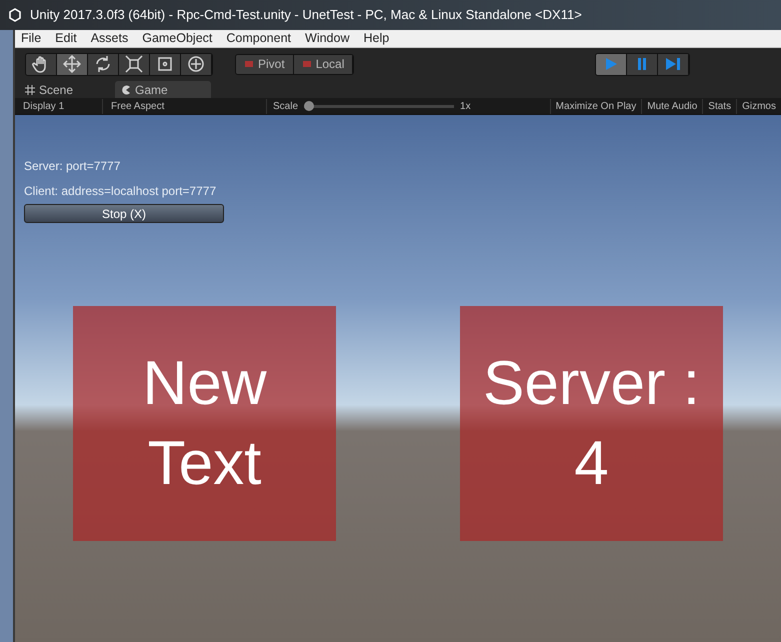  What do you see at coordinates (185, 106) in the screenshot?
I see `aspect-dropdown: Free Aspect` at bounding box center [185, 106].